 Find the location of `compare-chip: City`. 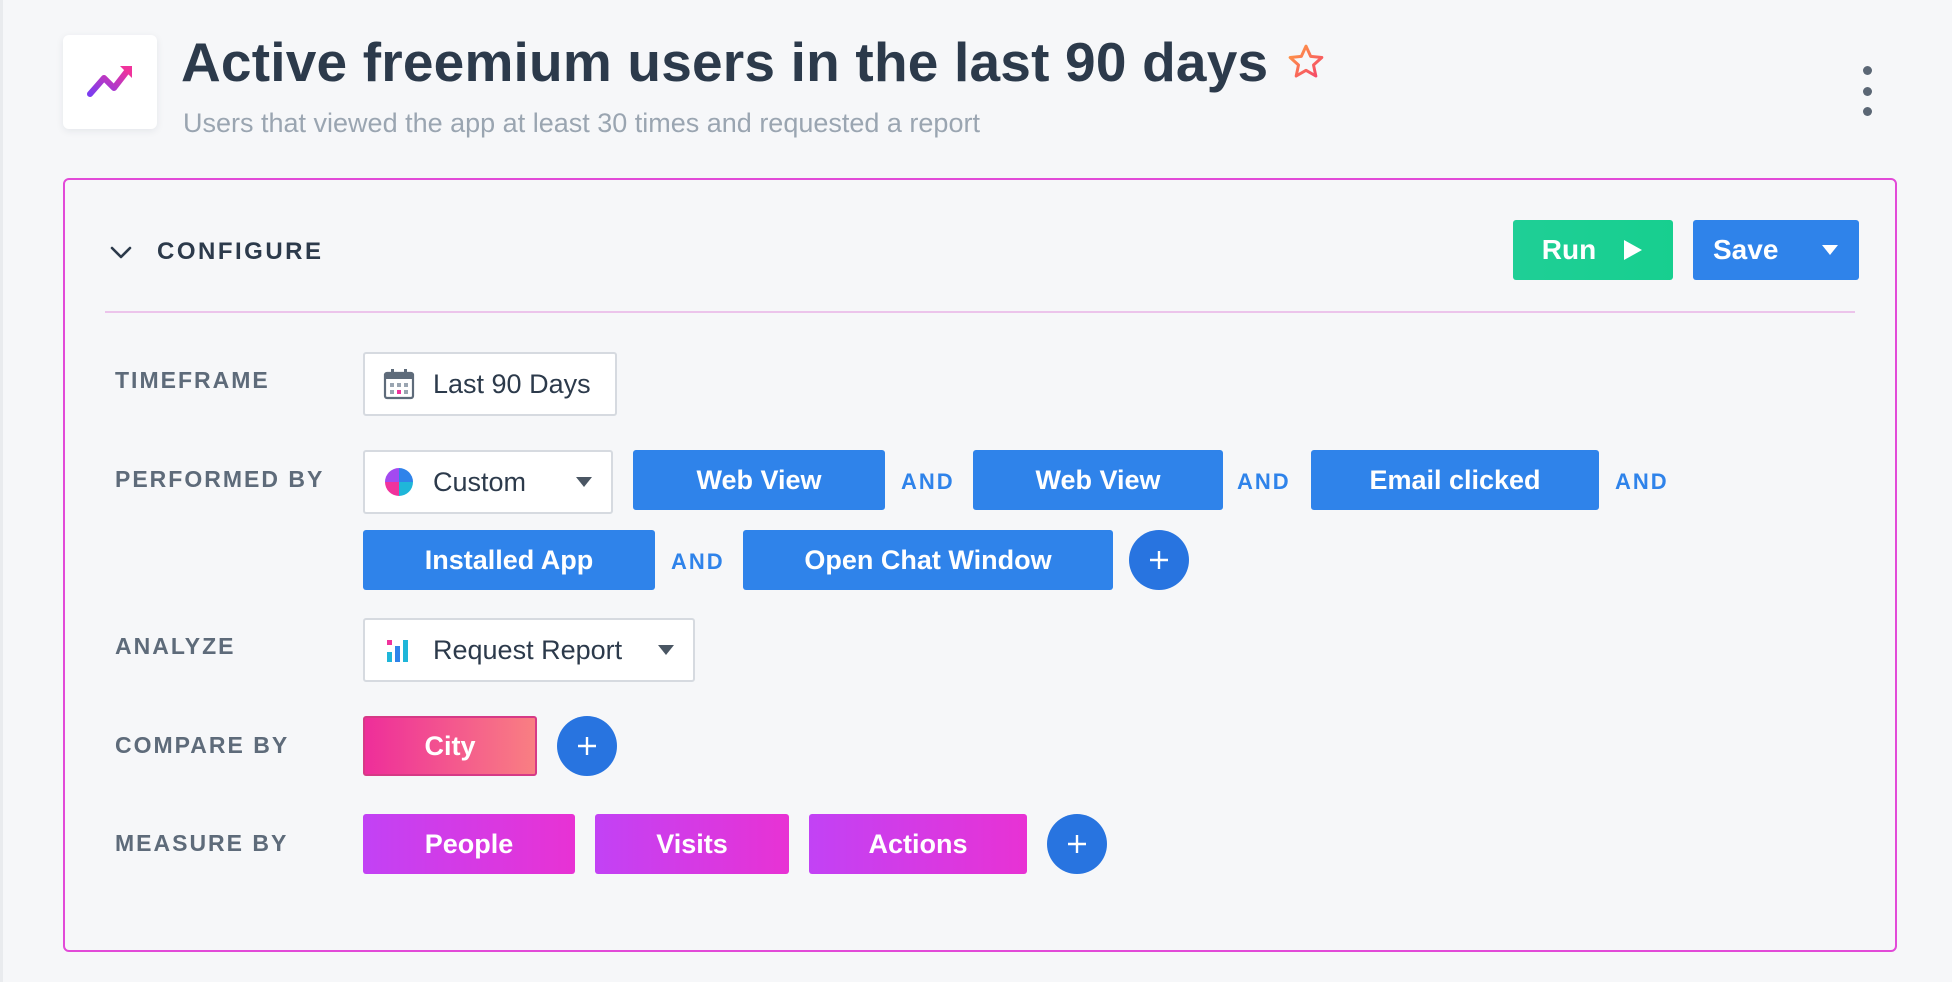

compare-chip: City is located at coordinates (450, 746).